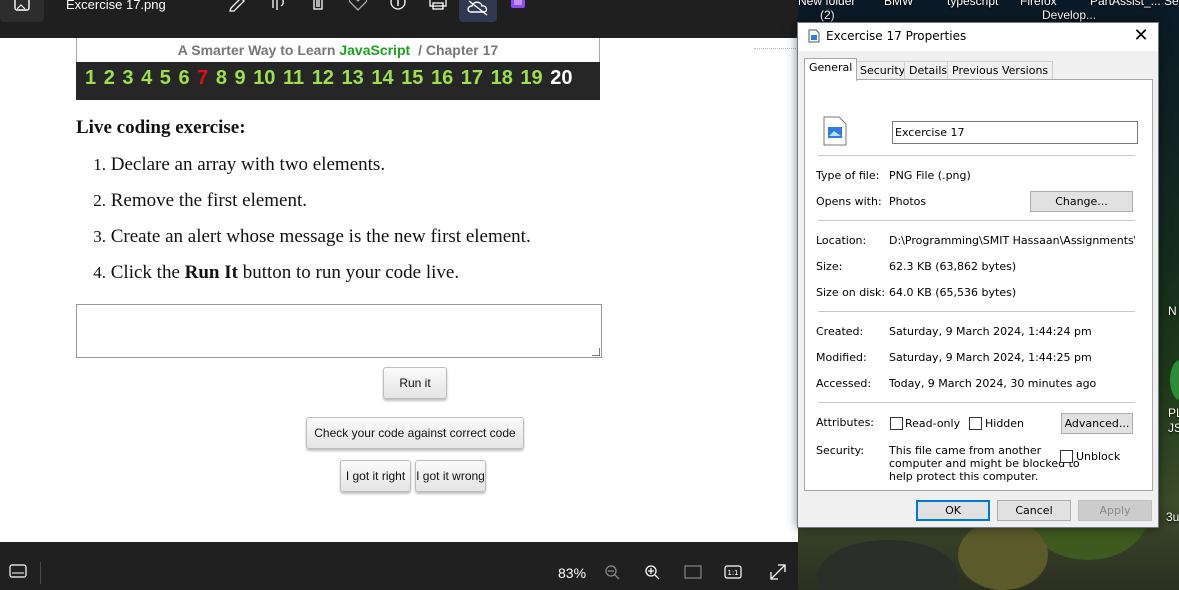  I want to click on chapter-link-1: 1, so click(90, 78).